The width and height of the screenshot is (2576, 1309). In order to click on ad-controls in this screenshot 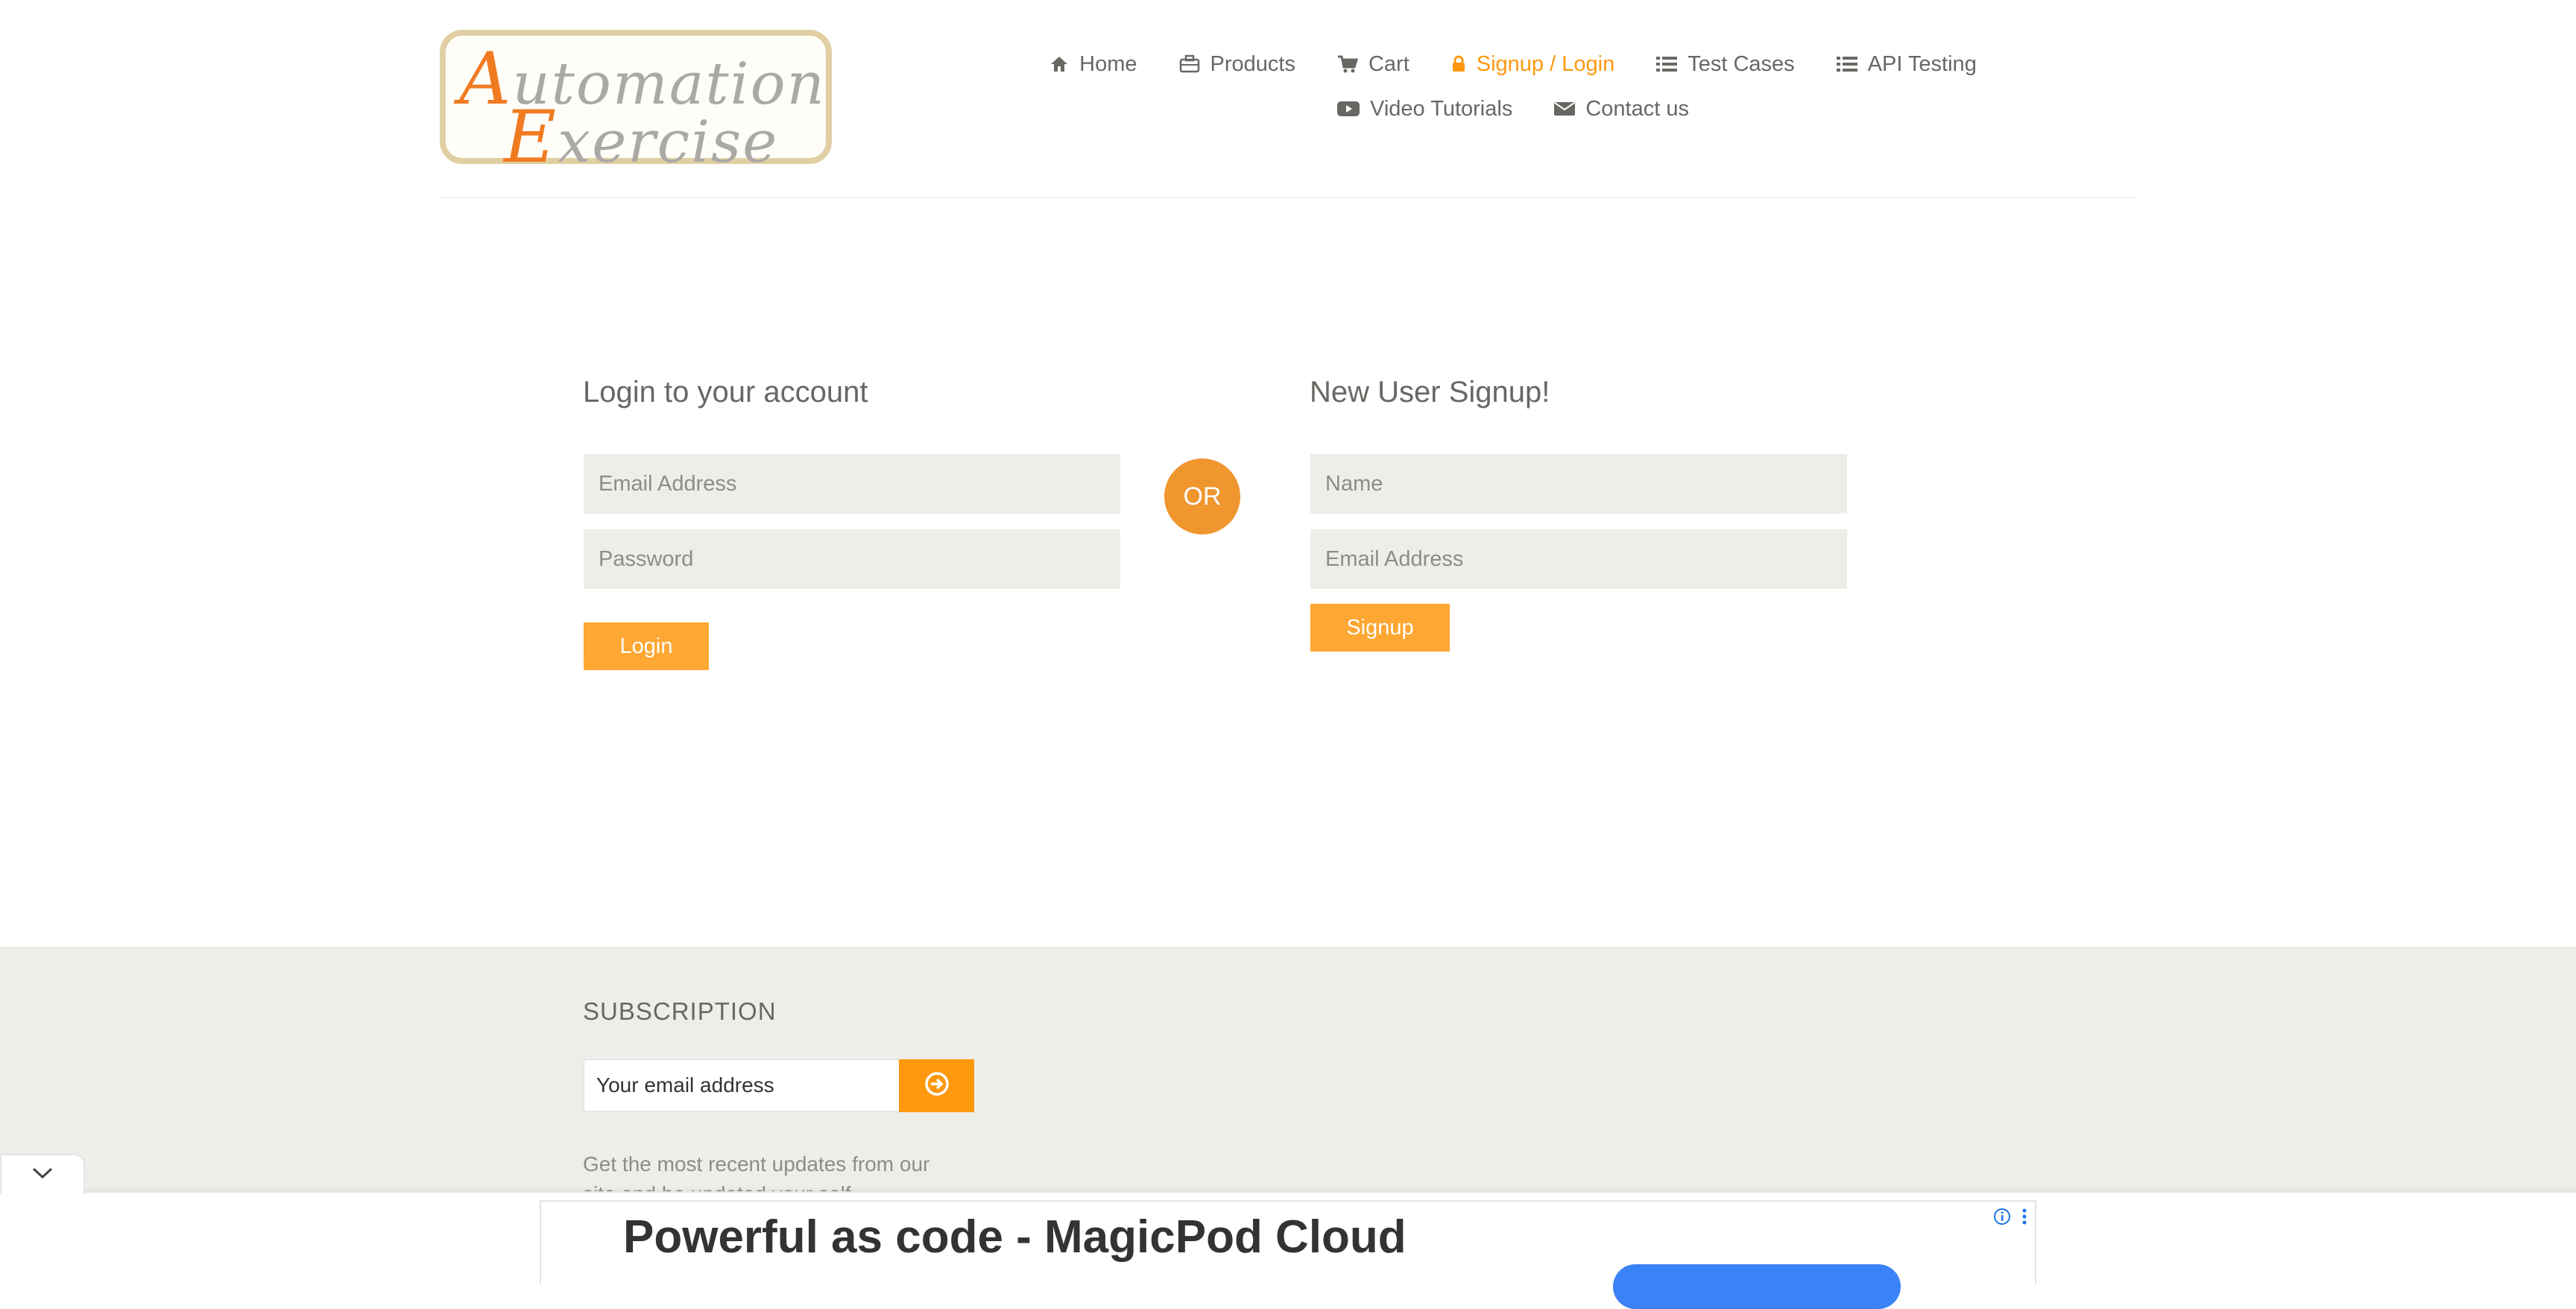, I will do `click(2010, 1218)`.